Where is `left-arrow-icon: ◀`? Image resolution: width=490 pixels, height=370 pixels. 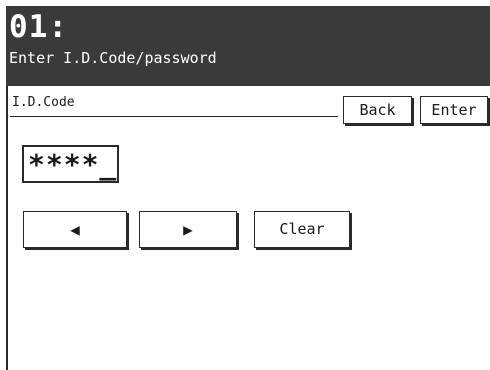 left-arrow-icon: ◀ is located at coordinates (75, 229).